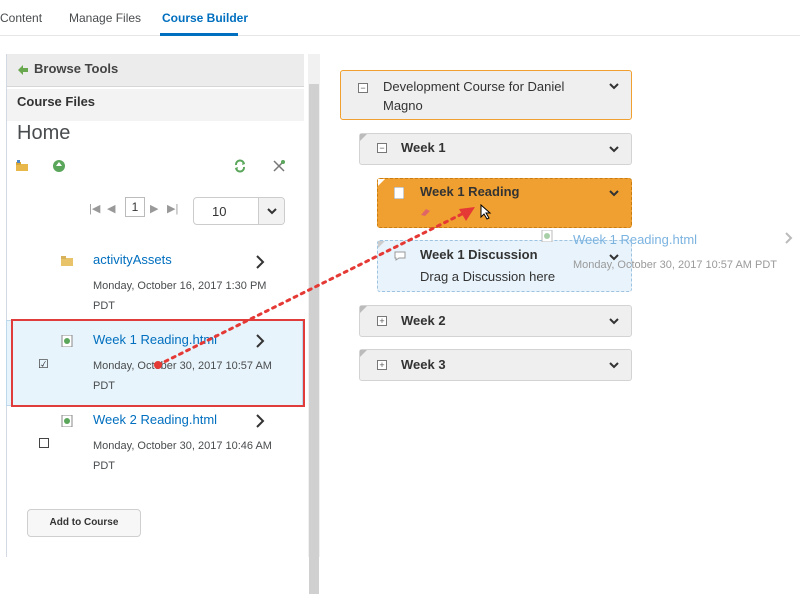 Image resolution: width=800 pixels, height=594 pixels. Describe the element at coordinates (158, 365) in the screenshot. I see `drag-start-dot` at that location.